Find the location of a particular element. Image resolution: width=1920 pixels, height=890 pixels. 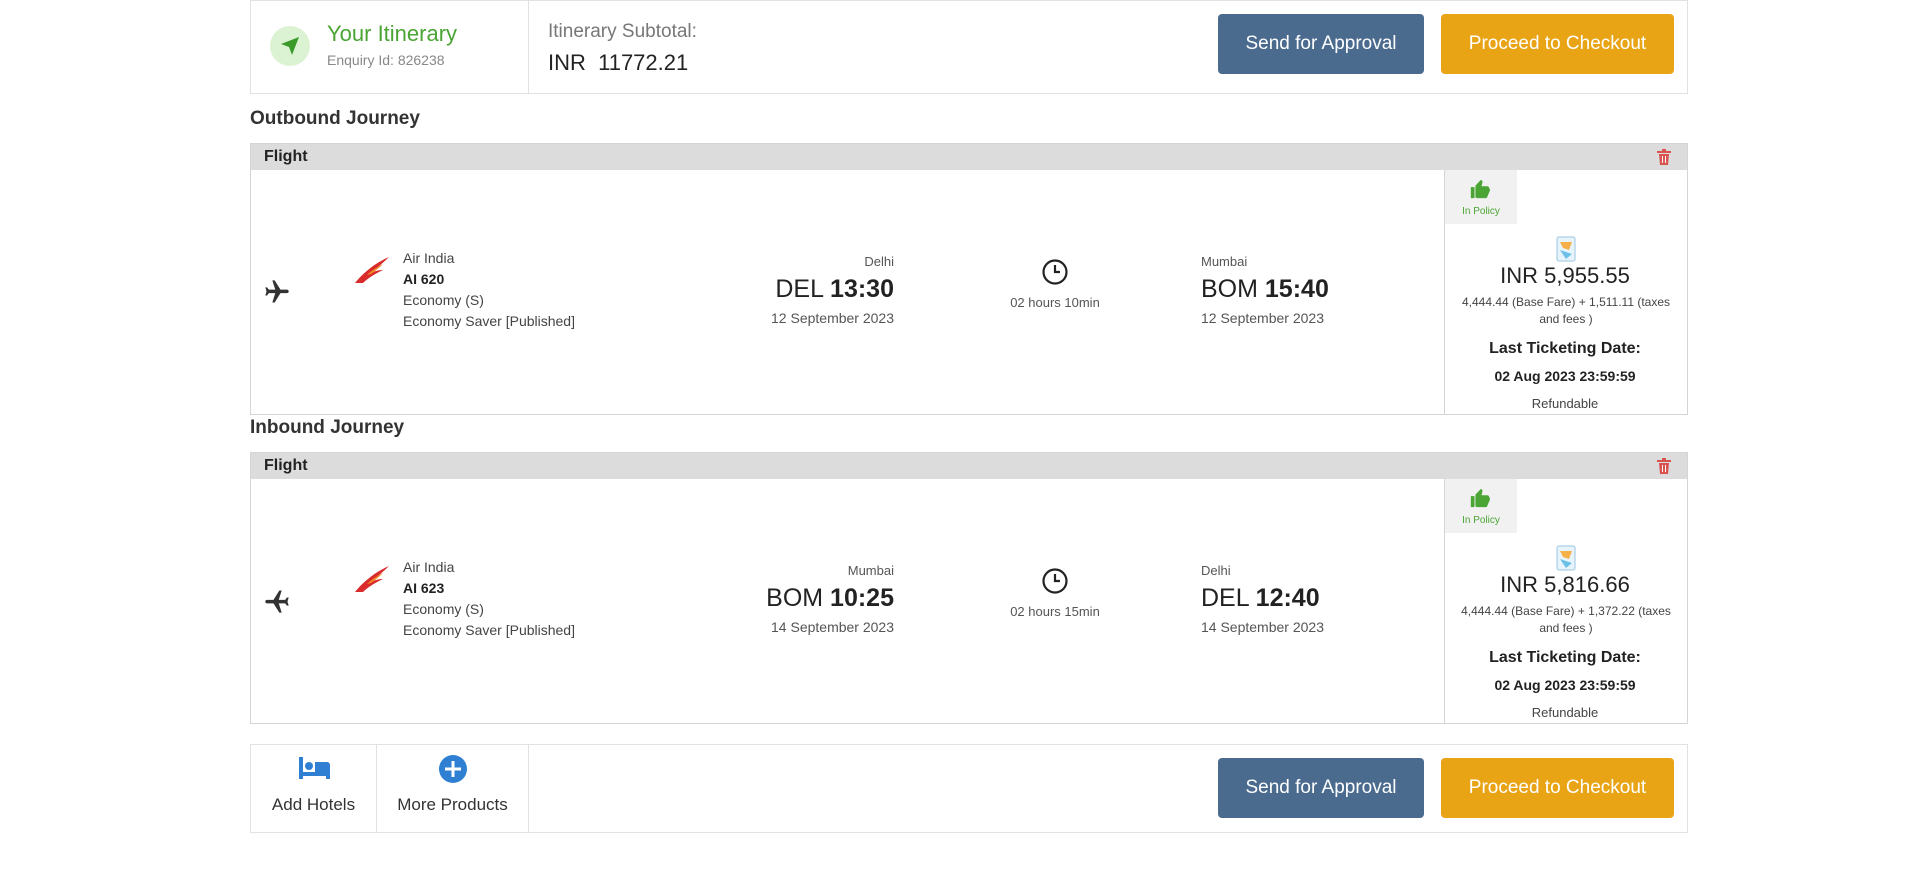

arrival-time: BOM 15:40 is located at coordinates (1301, 289).